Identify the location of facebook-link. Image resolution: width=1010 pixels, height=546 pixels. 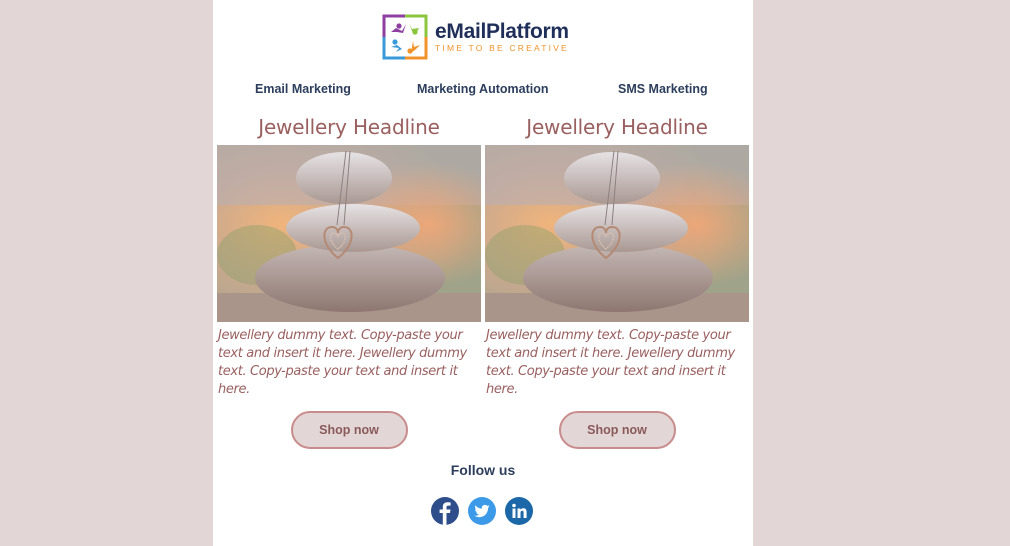
(445, 511).